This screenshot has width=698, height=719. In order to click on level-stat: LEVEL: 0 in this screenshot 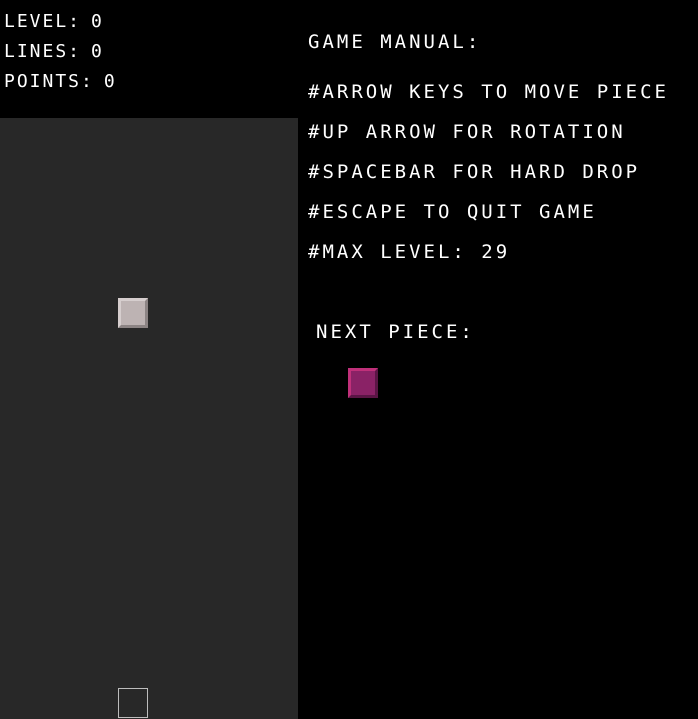, I will do `click(54, 22)`.